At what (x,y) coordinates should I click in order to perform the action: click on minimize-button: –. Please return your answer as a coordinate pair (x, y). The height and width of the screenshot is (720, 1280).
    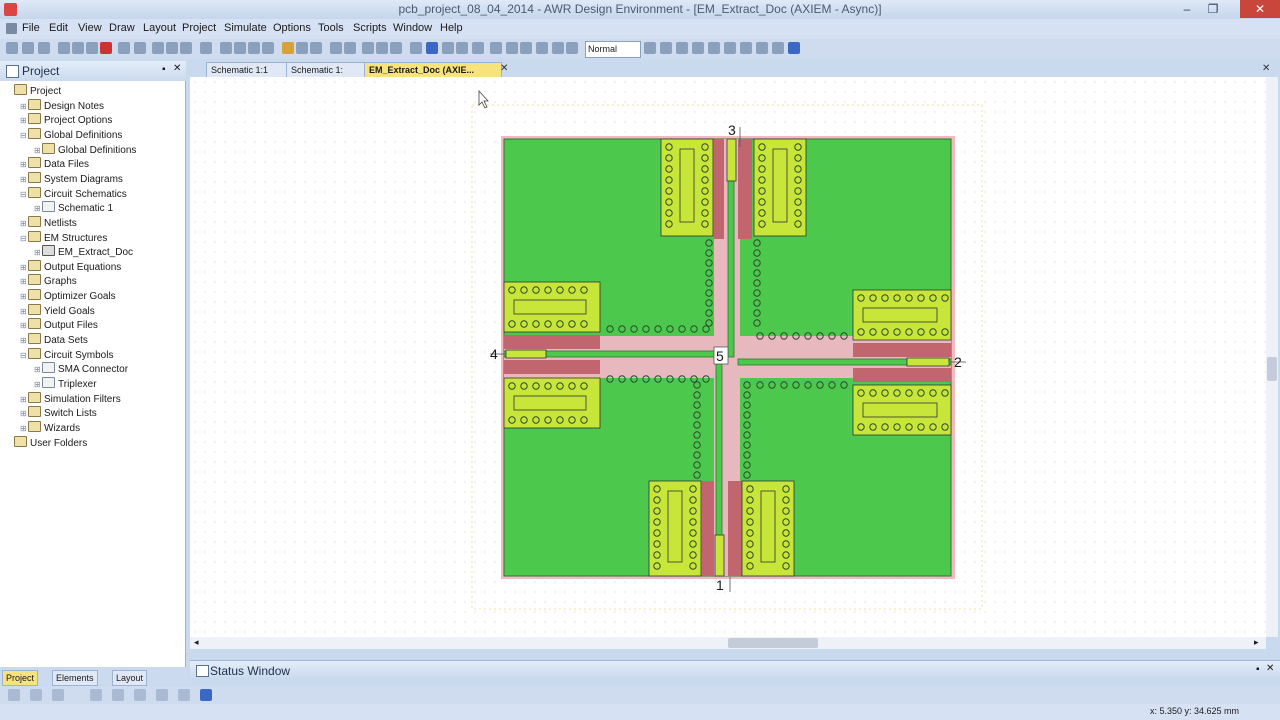
    Looking at the image, I should click on (1187, 9).